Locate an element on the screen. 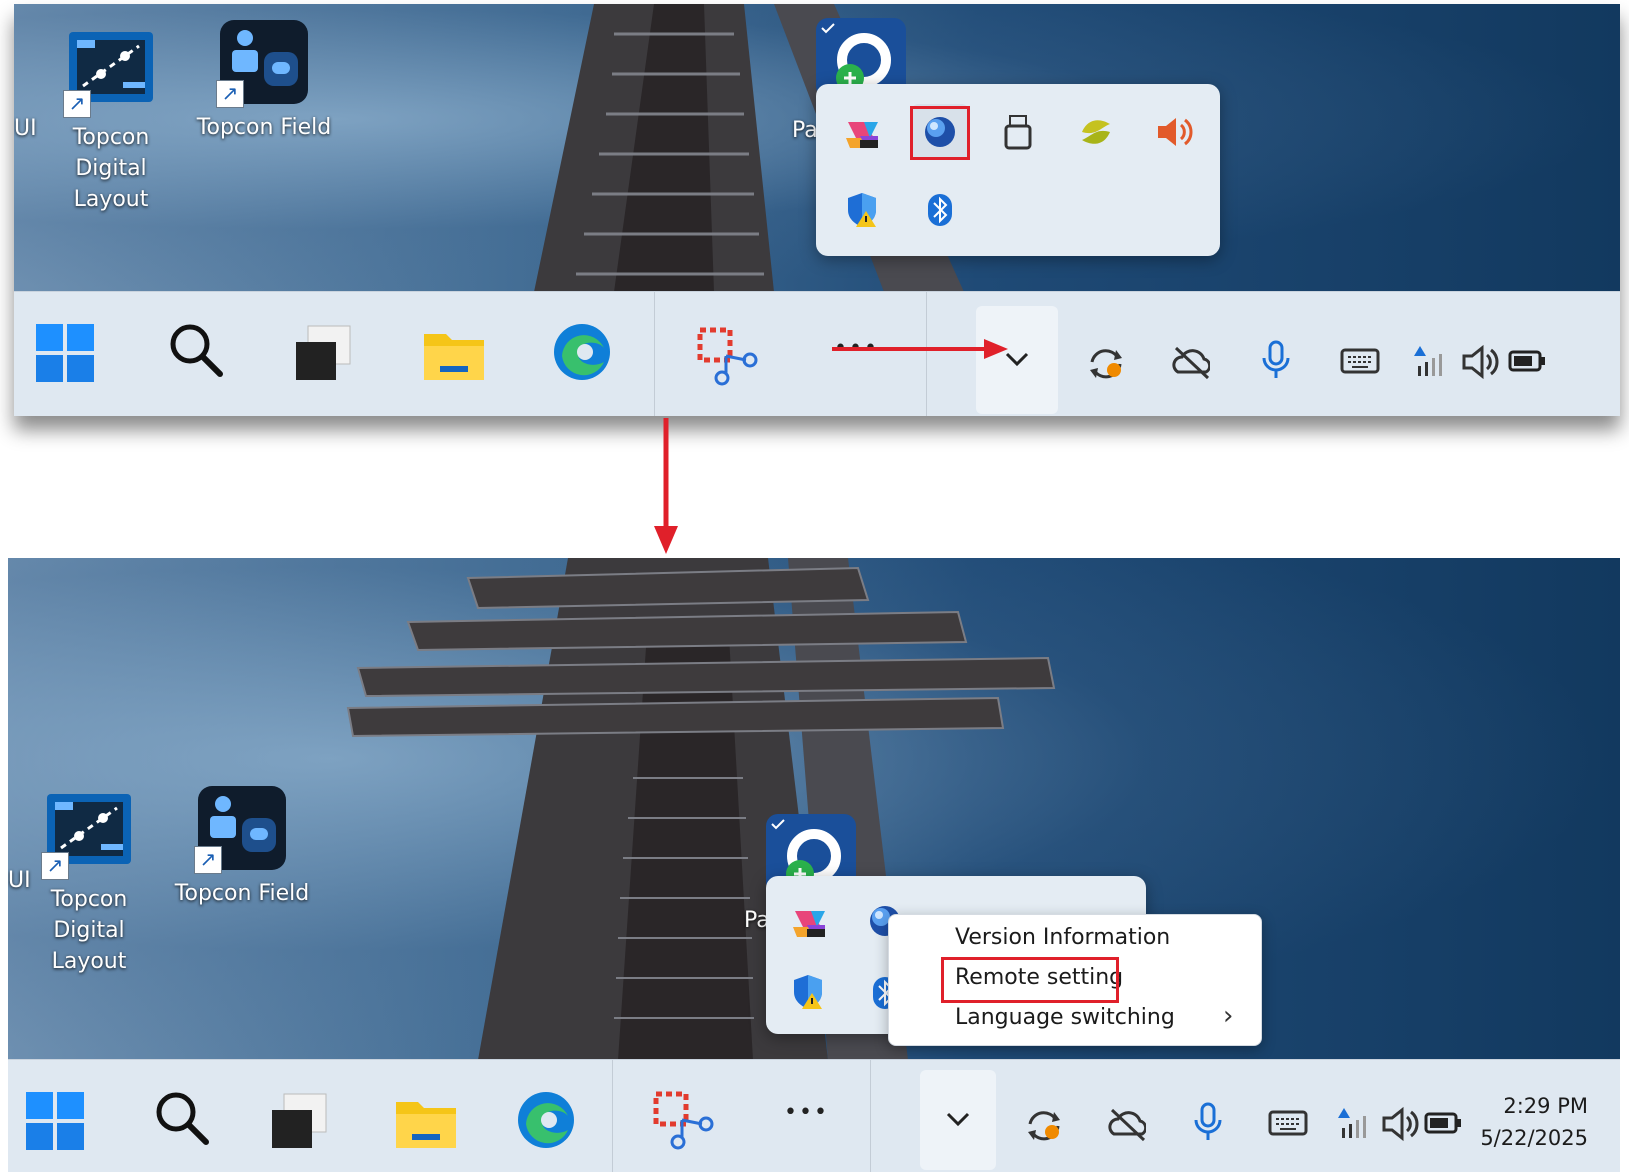  taskbar: ••• is located at coordinates (817, 353).